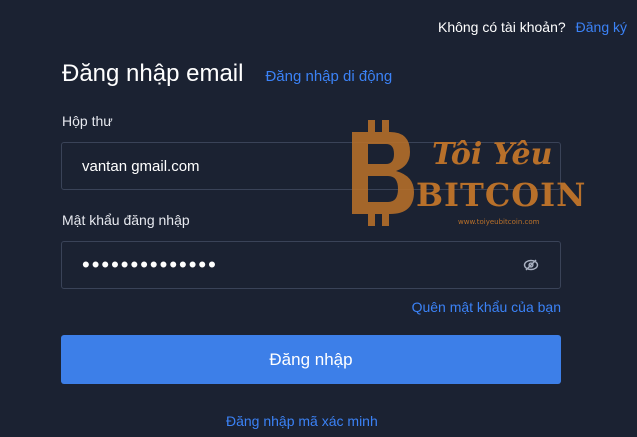  Describe the element at coordinates (499, 222) in the screenshot. I see `watermark-site: www.toiyeubitcoin.com` at that location.